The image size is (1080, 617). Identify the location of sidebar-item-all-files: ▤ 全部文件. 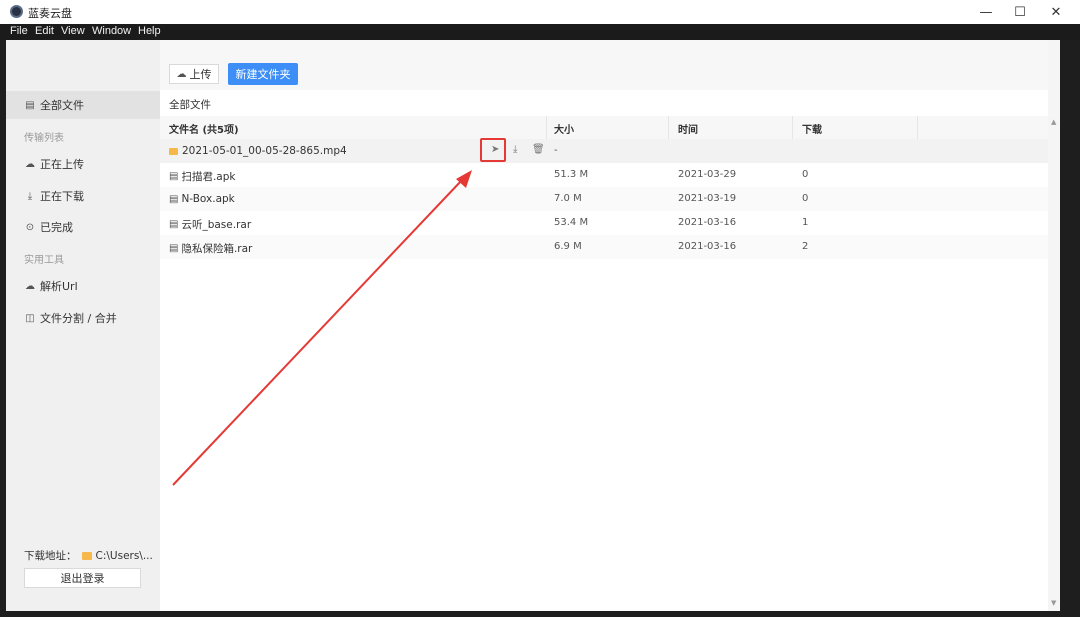
(83, 105).